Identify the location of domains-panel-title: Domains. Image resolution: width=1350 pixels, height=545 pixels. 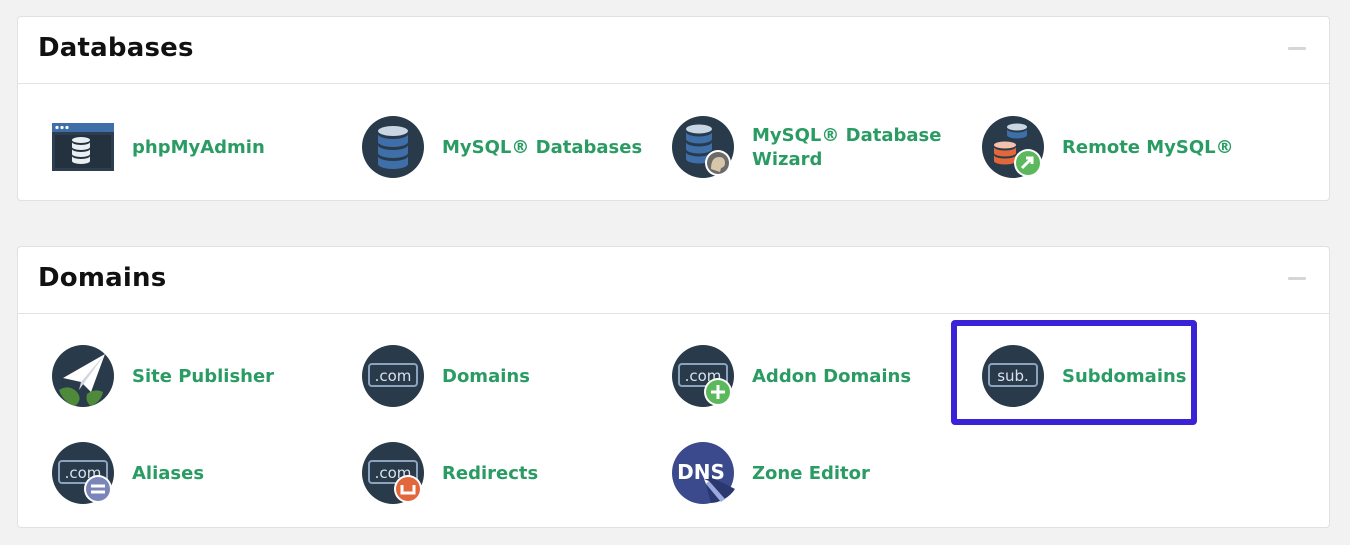
(102, 278).